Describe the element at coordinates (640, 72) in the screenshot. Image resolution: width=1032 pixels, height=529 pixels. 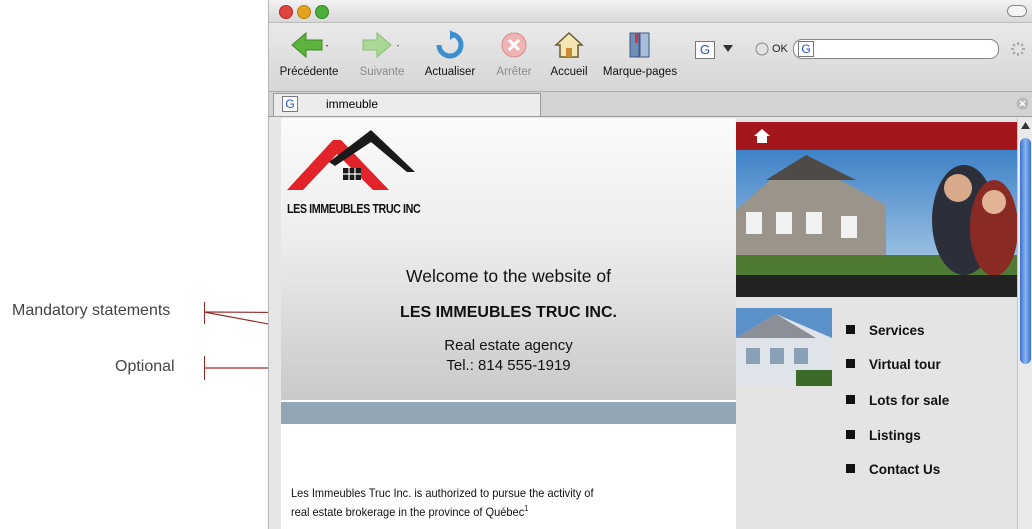
I see `bookmarks-label: Marque-pages` at that location.